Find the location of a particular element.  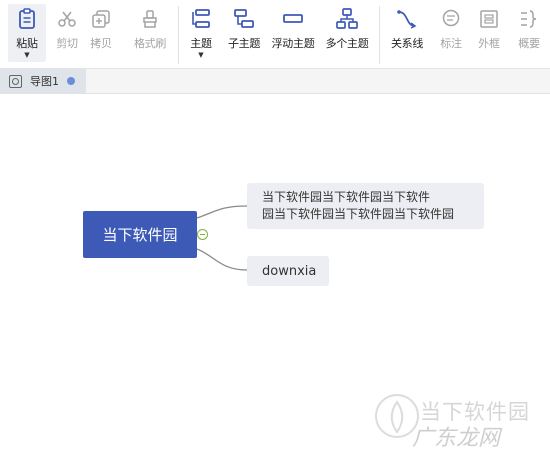

subtopic-text: downxia is located at coordinates (289, 271).